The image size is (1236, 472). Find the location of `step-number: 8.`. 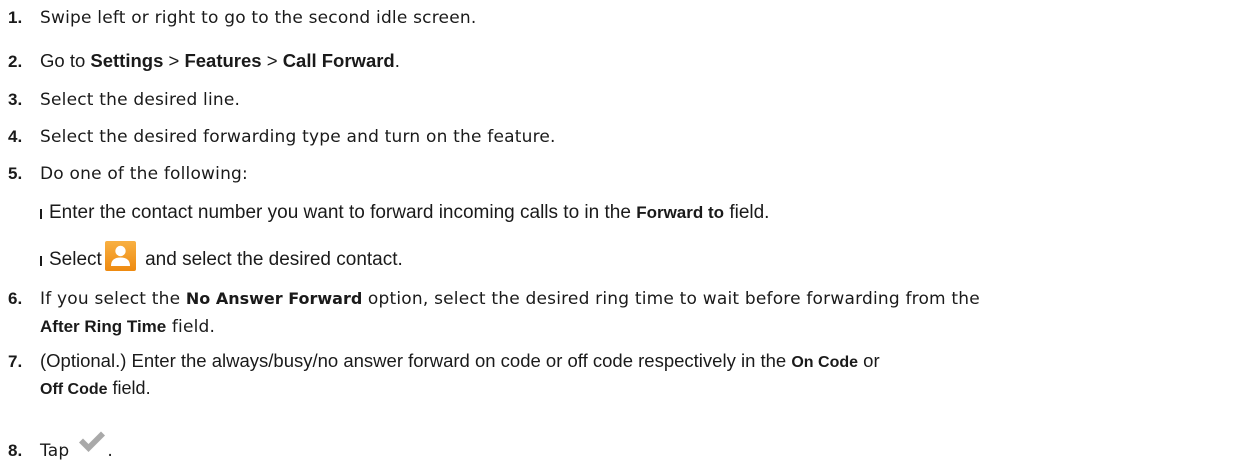

step-number: 8. is located at coordinates (15, 450).